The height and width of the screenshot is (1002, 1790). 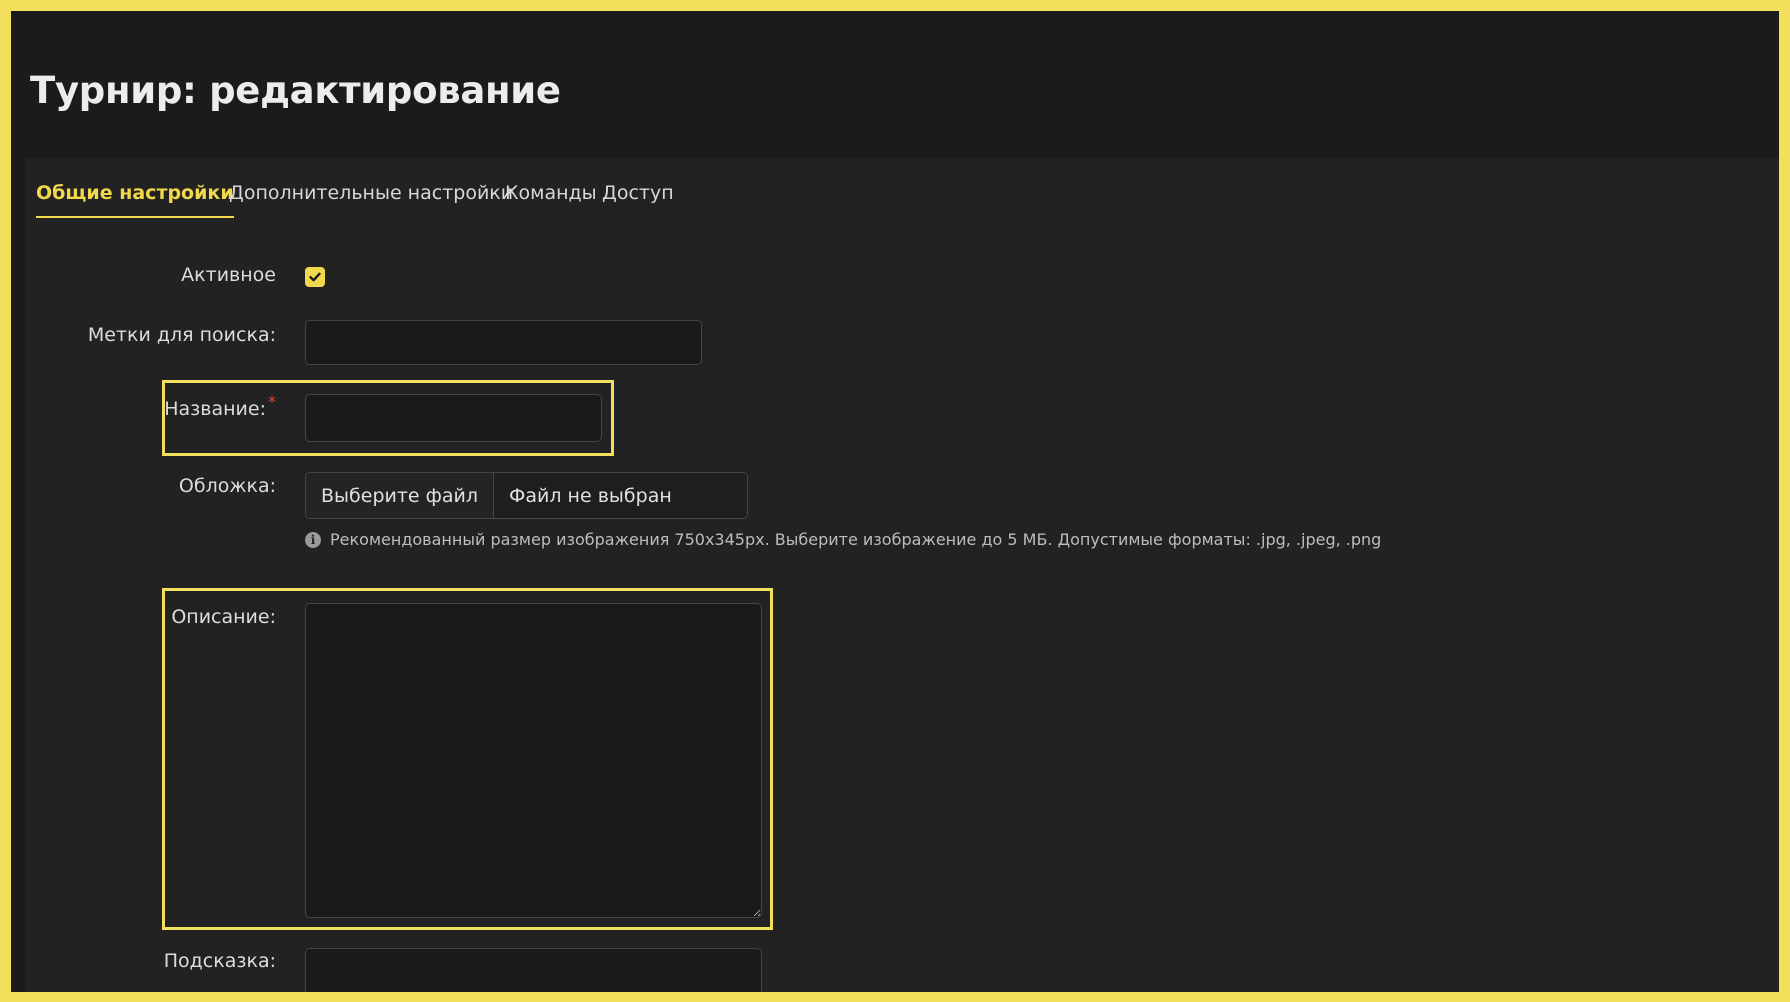 I want to click on info-icon: i, so click(x=313, y=539).